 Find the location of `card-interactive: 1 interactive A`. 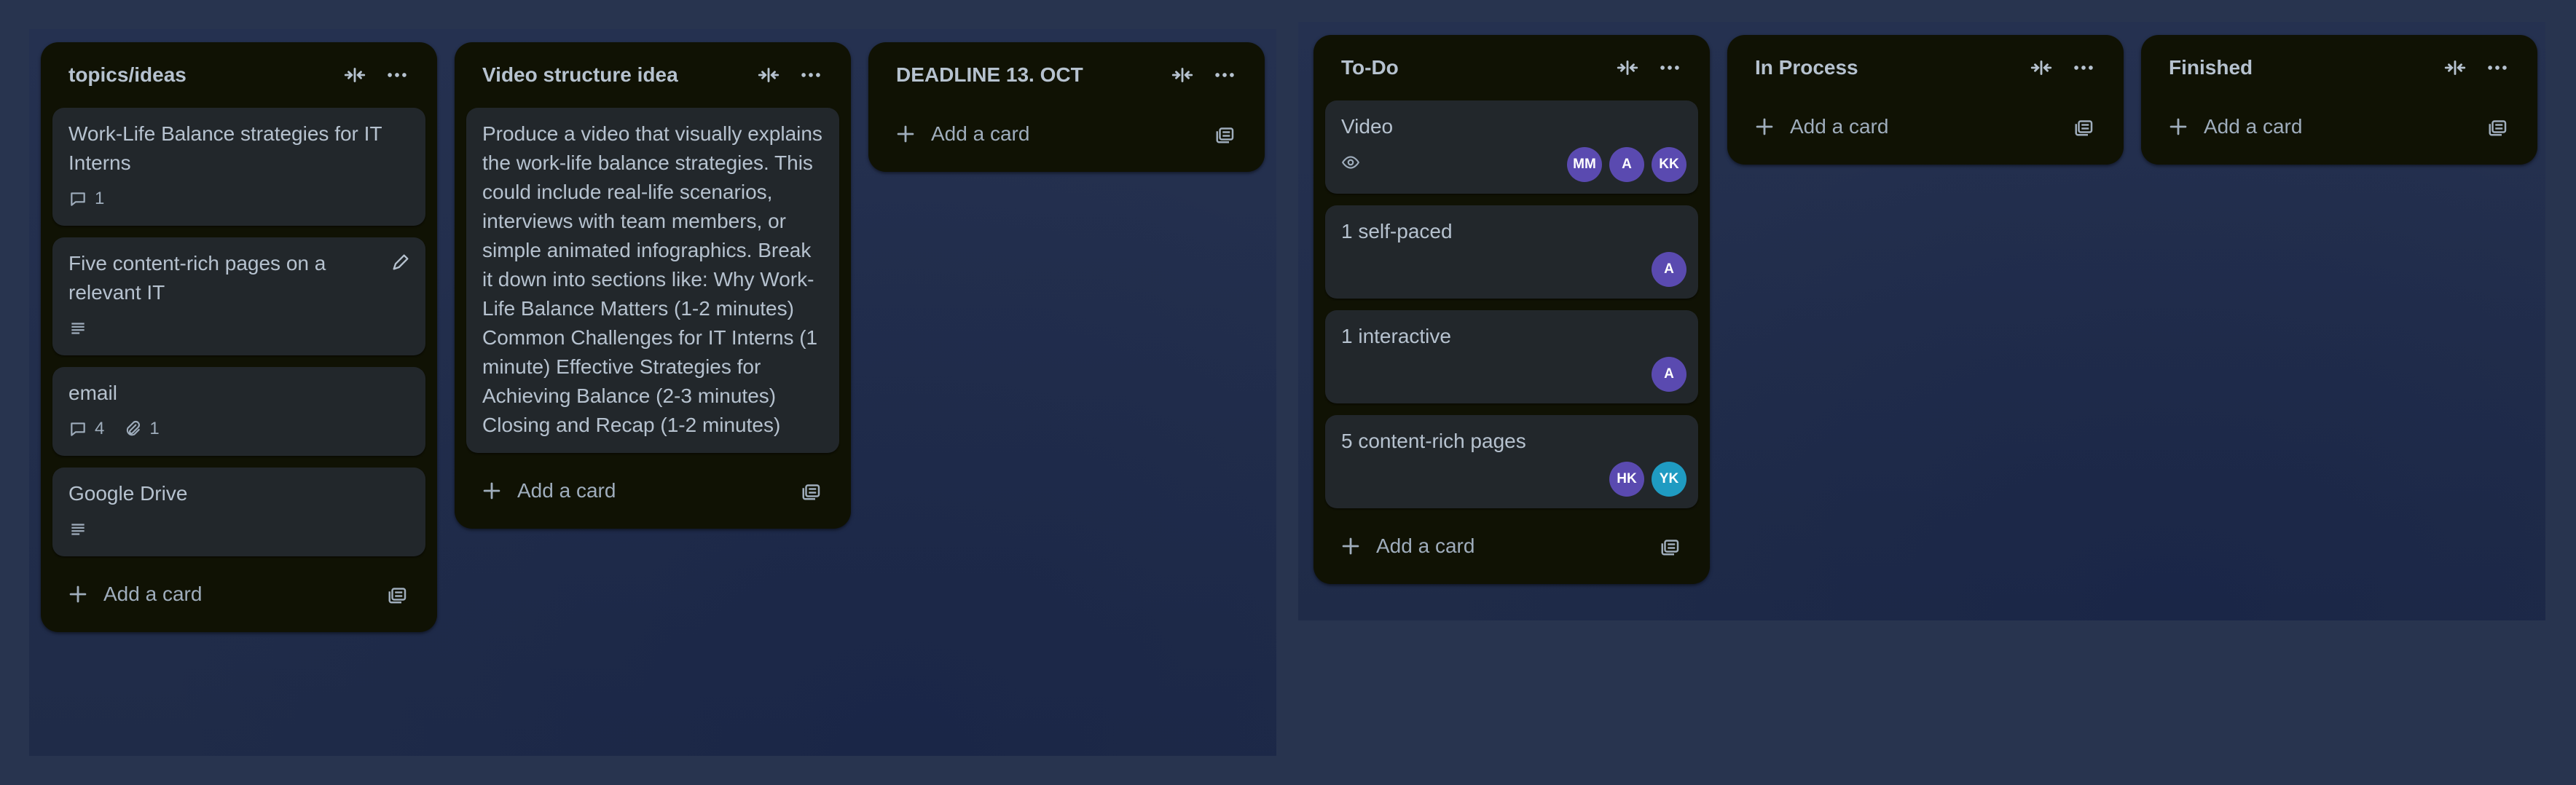

card-interactive: 1 interactive A is located at coordinates (1511, 356).